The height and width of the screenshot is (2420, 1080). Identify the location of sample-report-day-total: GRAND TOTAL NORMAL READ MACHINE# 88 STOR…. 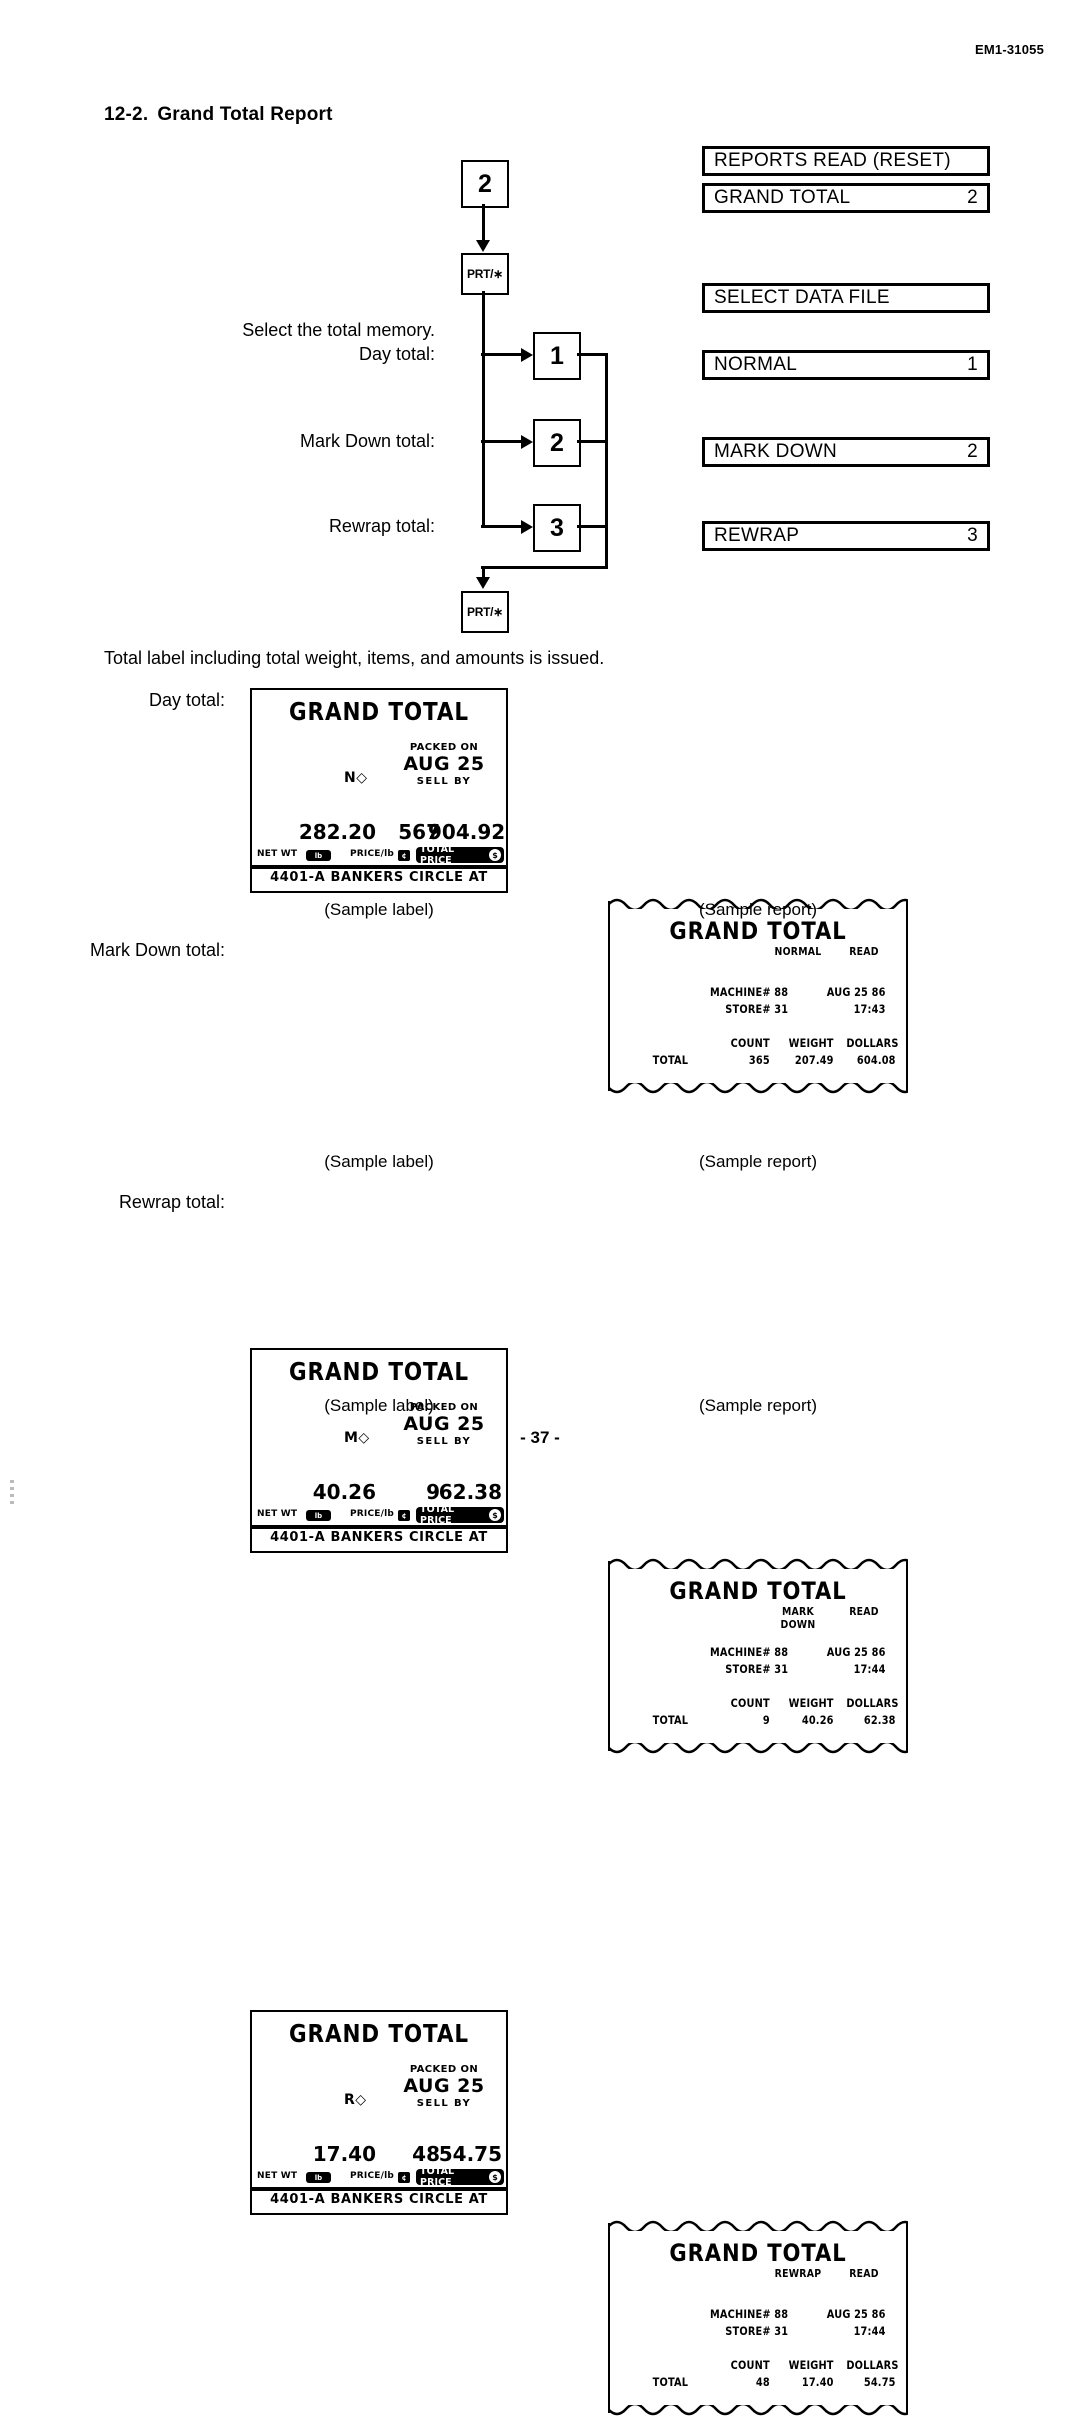
(758, 995).